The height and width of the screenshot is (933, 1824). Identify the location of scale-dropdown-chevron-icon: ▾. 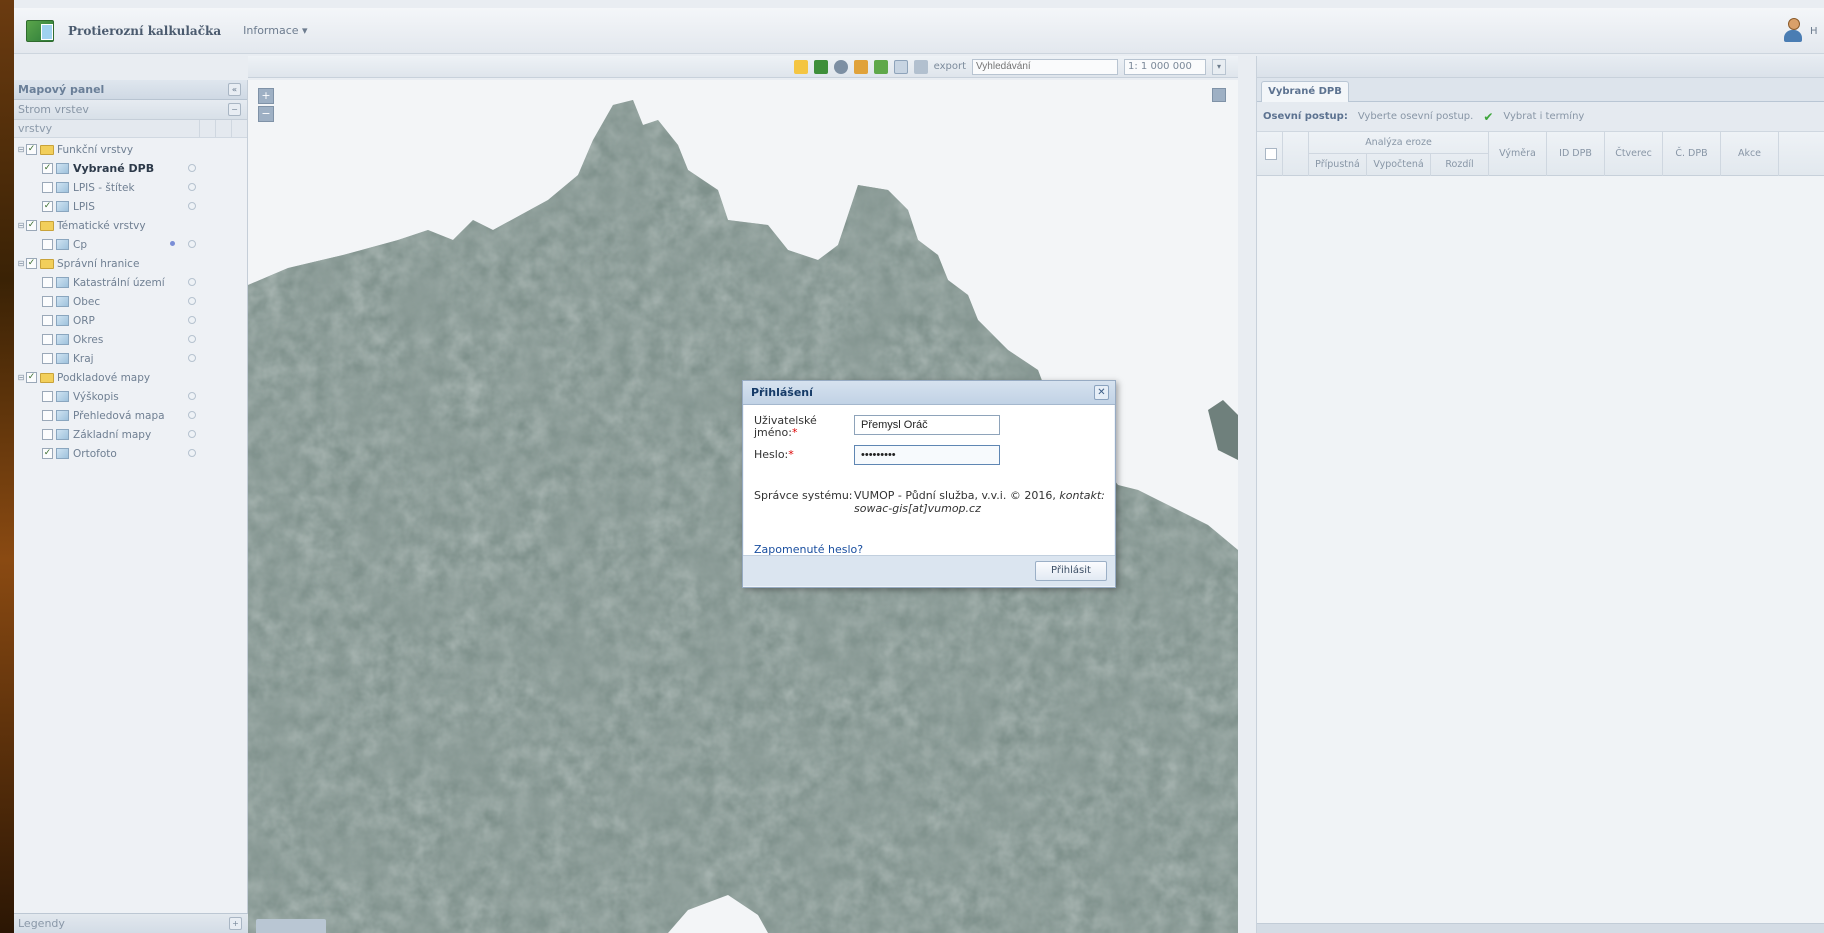
(1219, 66).